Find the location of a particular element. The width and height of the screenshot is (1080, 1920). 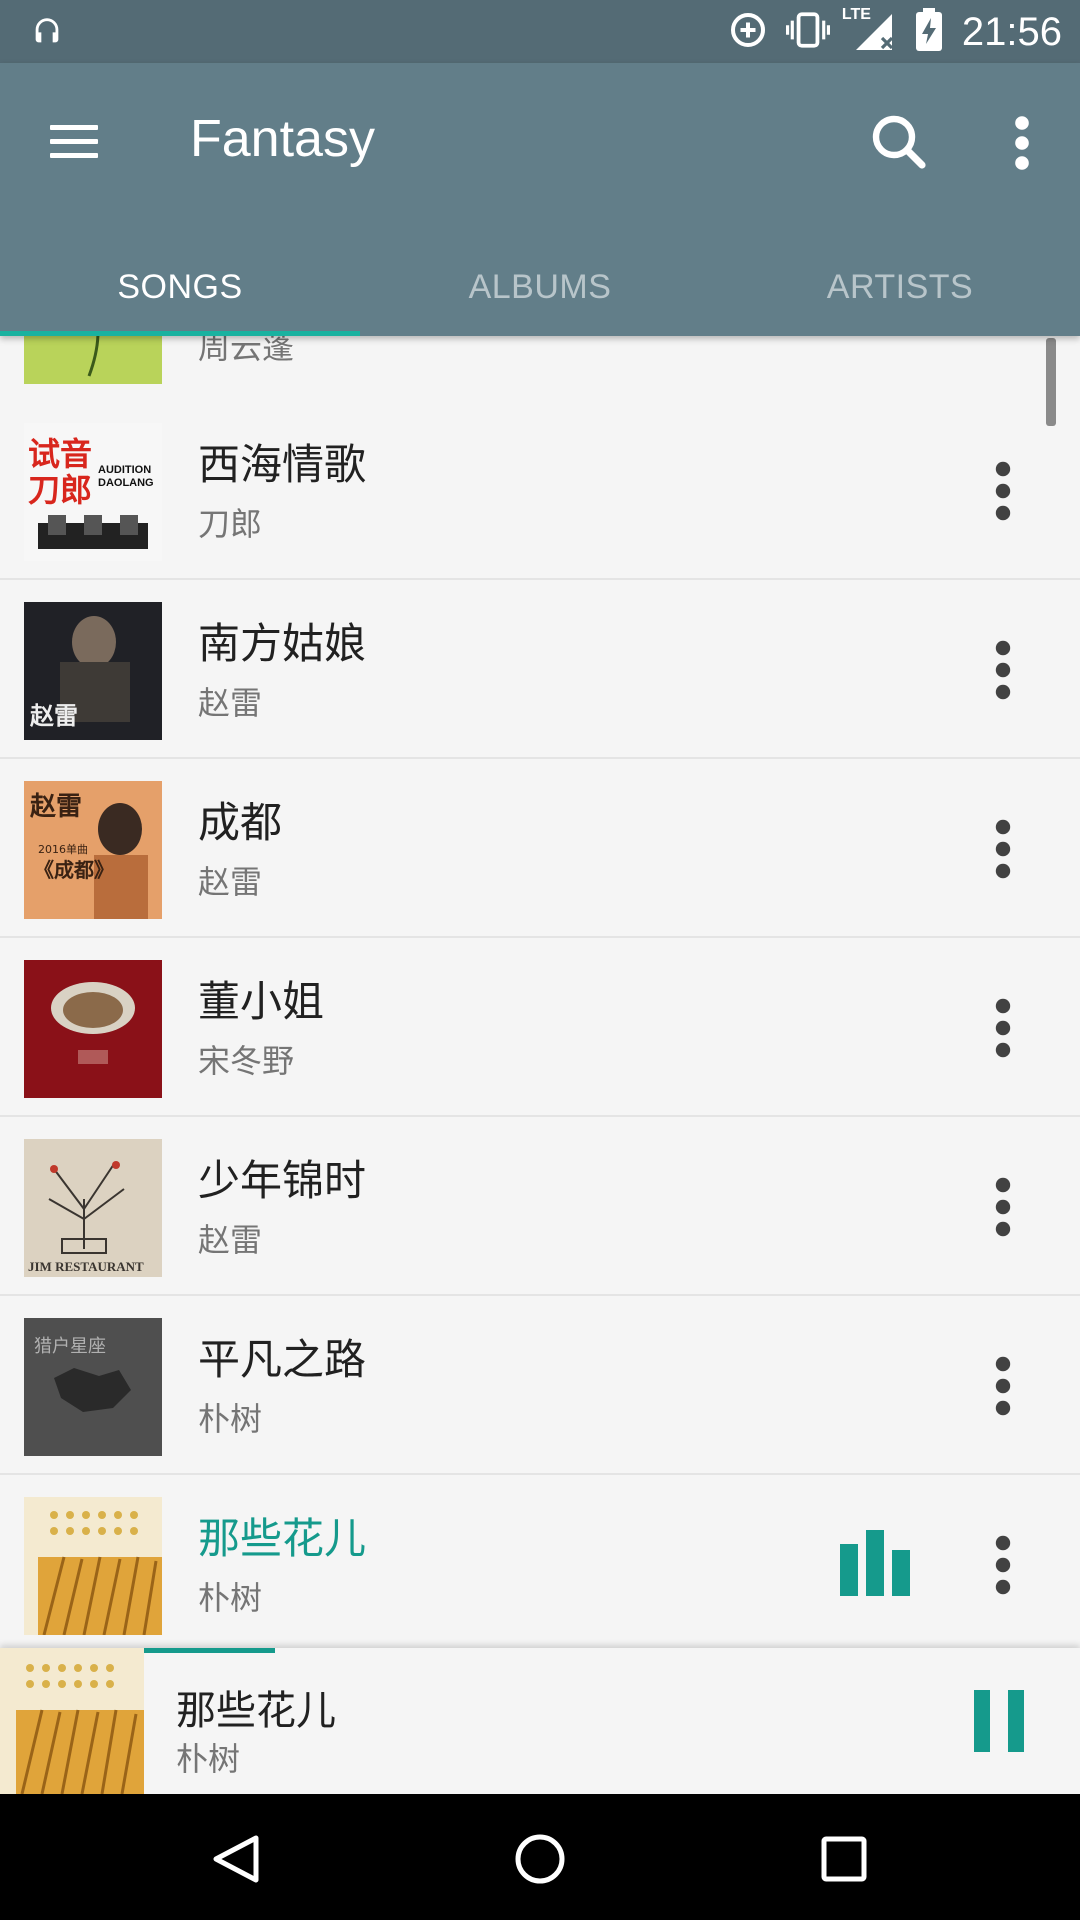

playback-progress is located at coordinates (209, 1650).